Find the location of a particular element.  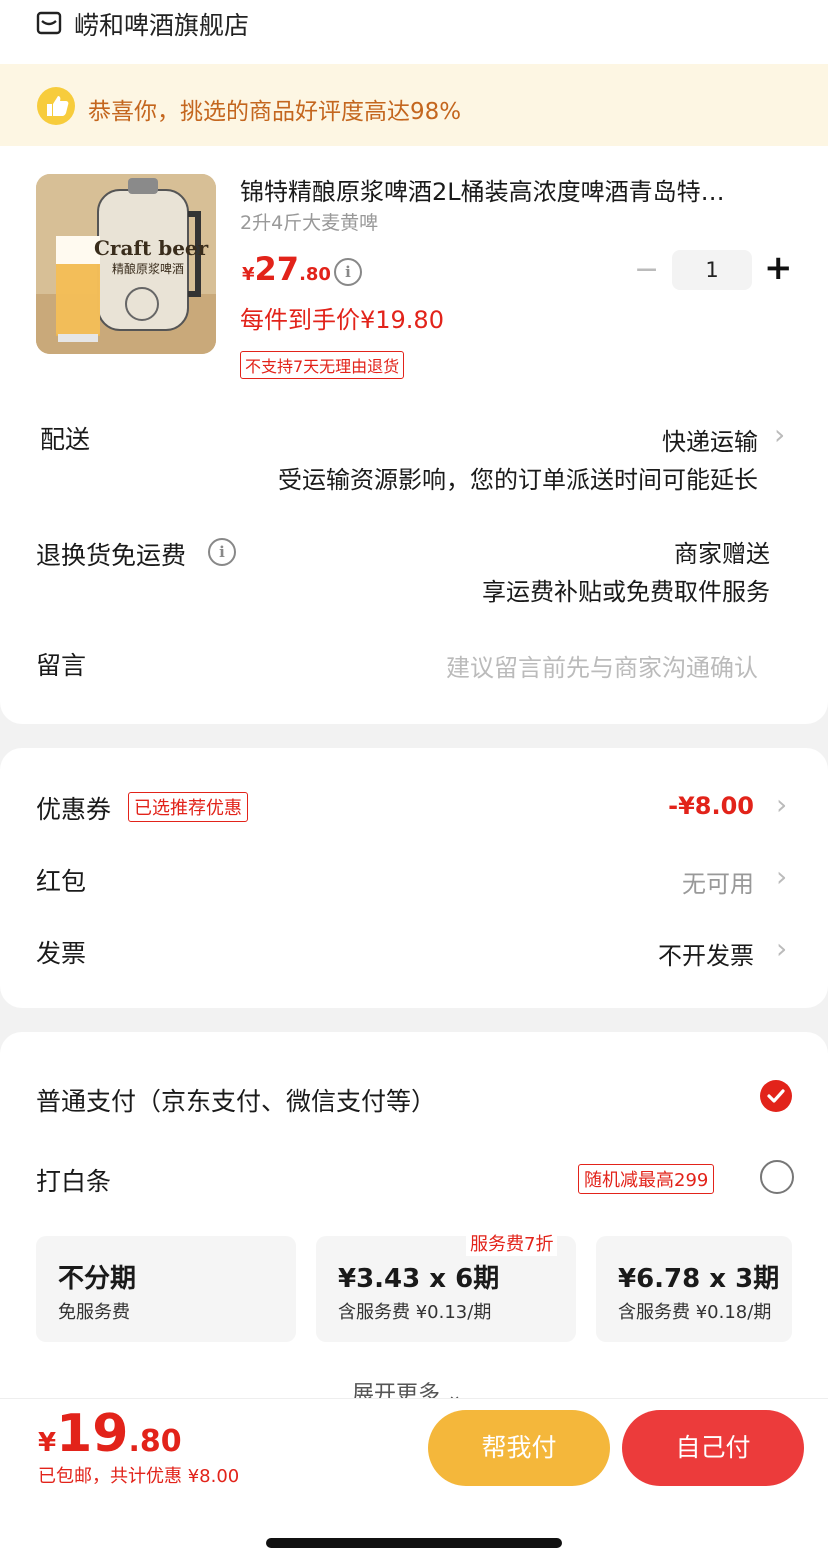

checkmark-icon is located at coordinates (776, 1096).